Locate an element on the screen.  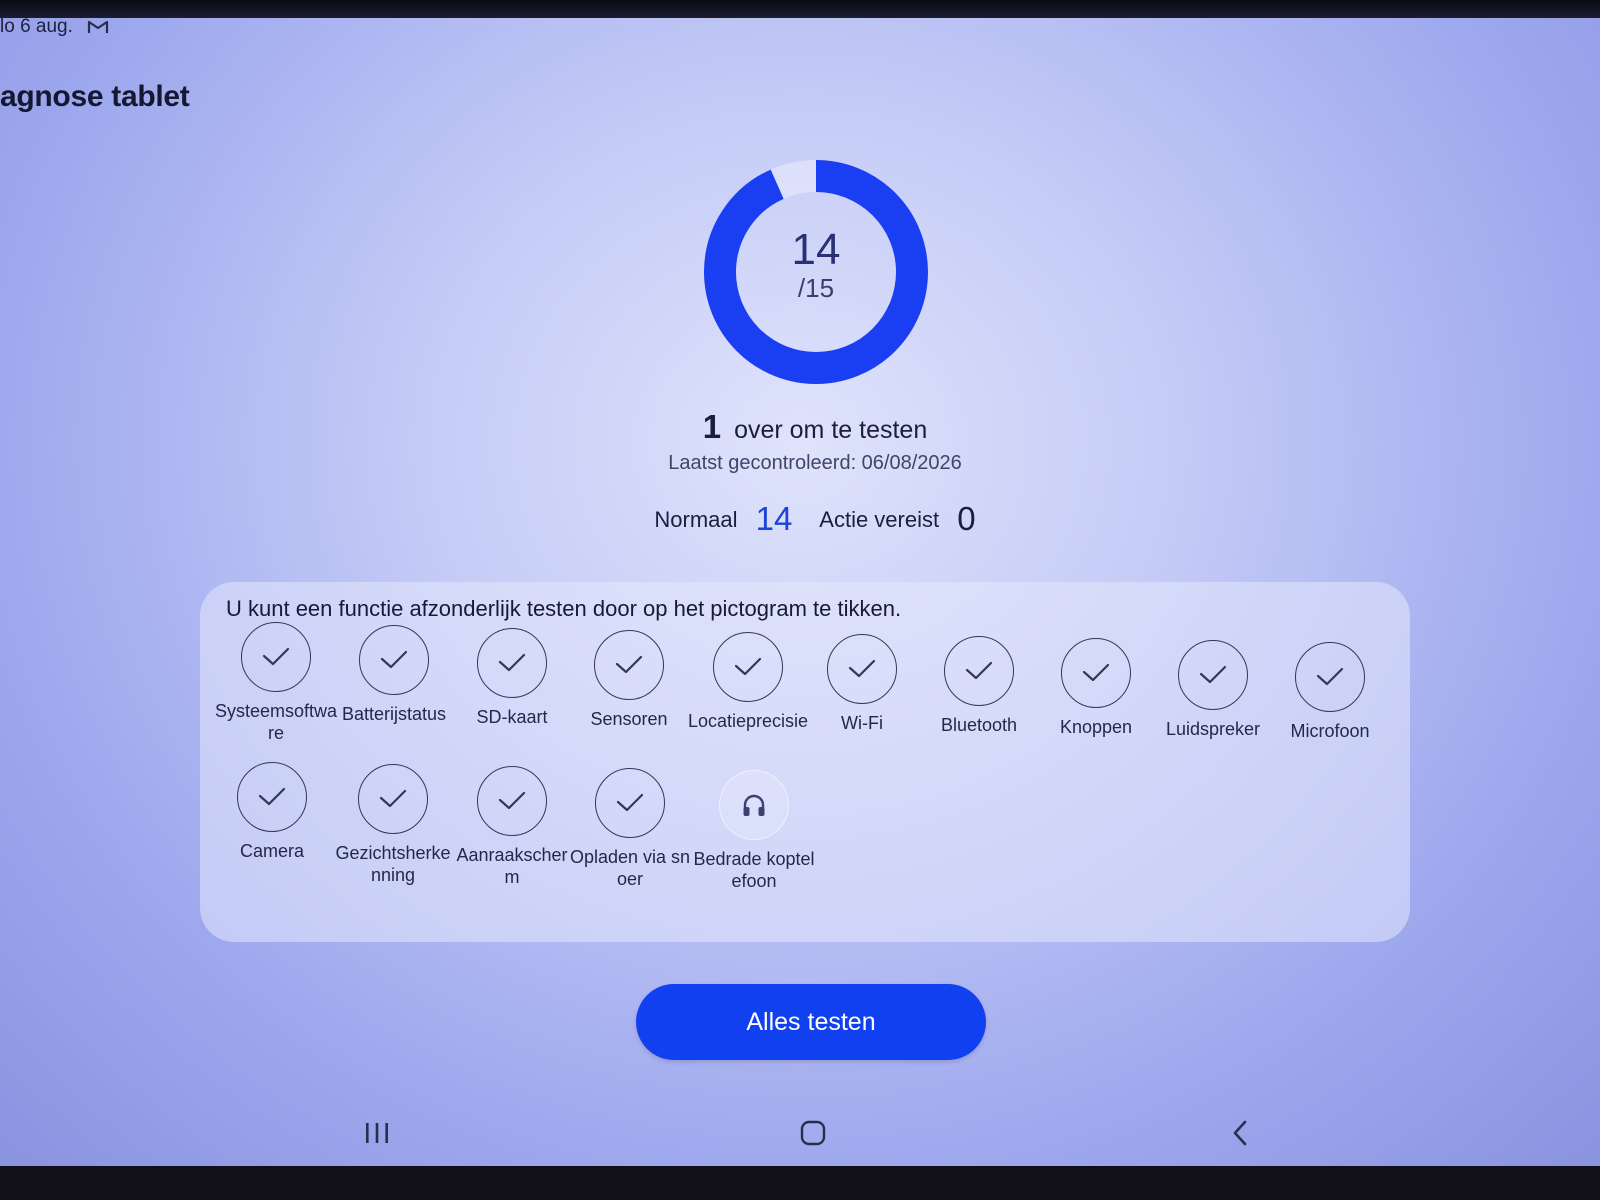
test-label: Systeemsoftware is located at coordinates (276, 722).